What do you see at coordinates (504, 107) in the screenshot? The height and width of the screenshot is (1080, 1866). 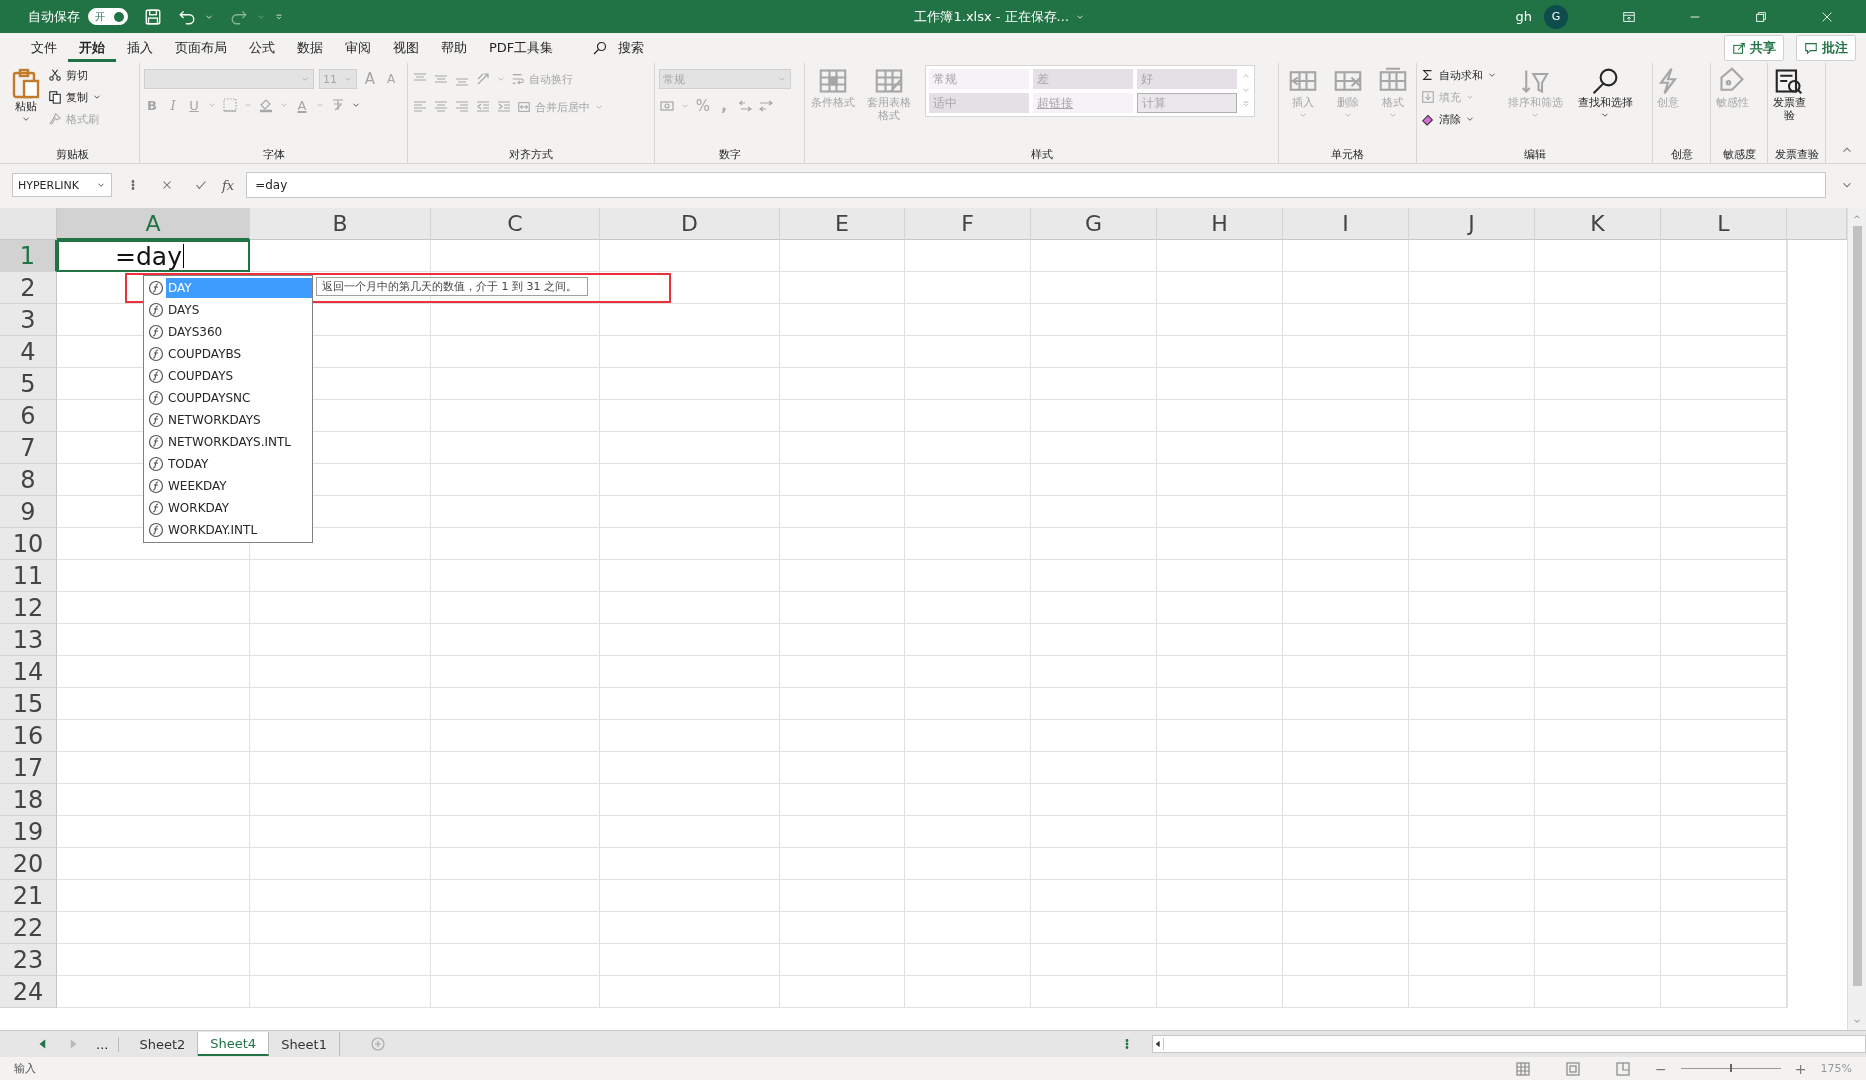 I see `increase-indent-icon` at bounding box center [504, 107].